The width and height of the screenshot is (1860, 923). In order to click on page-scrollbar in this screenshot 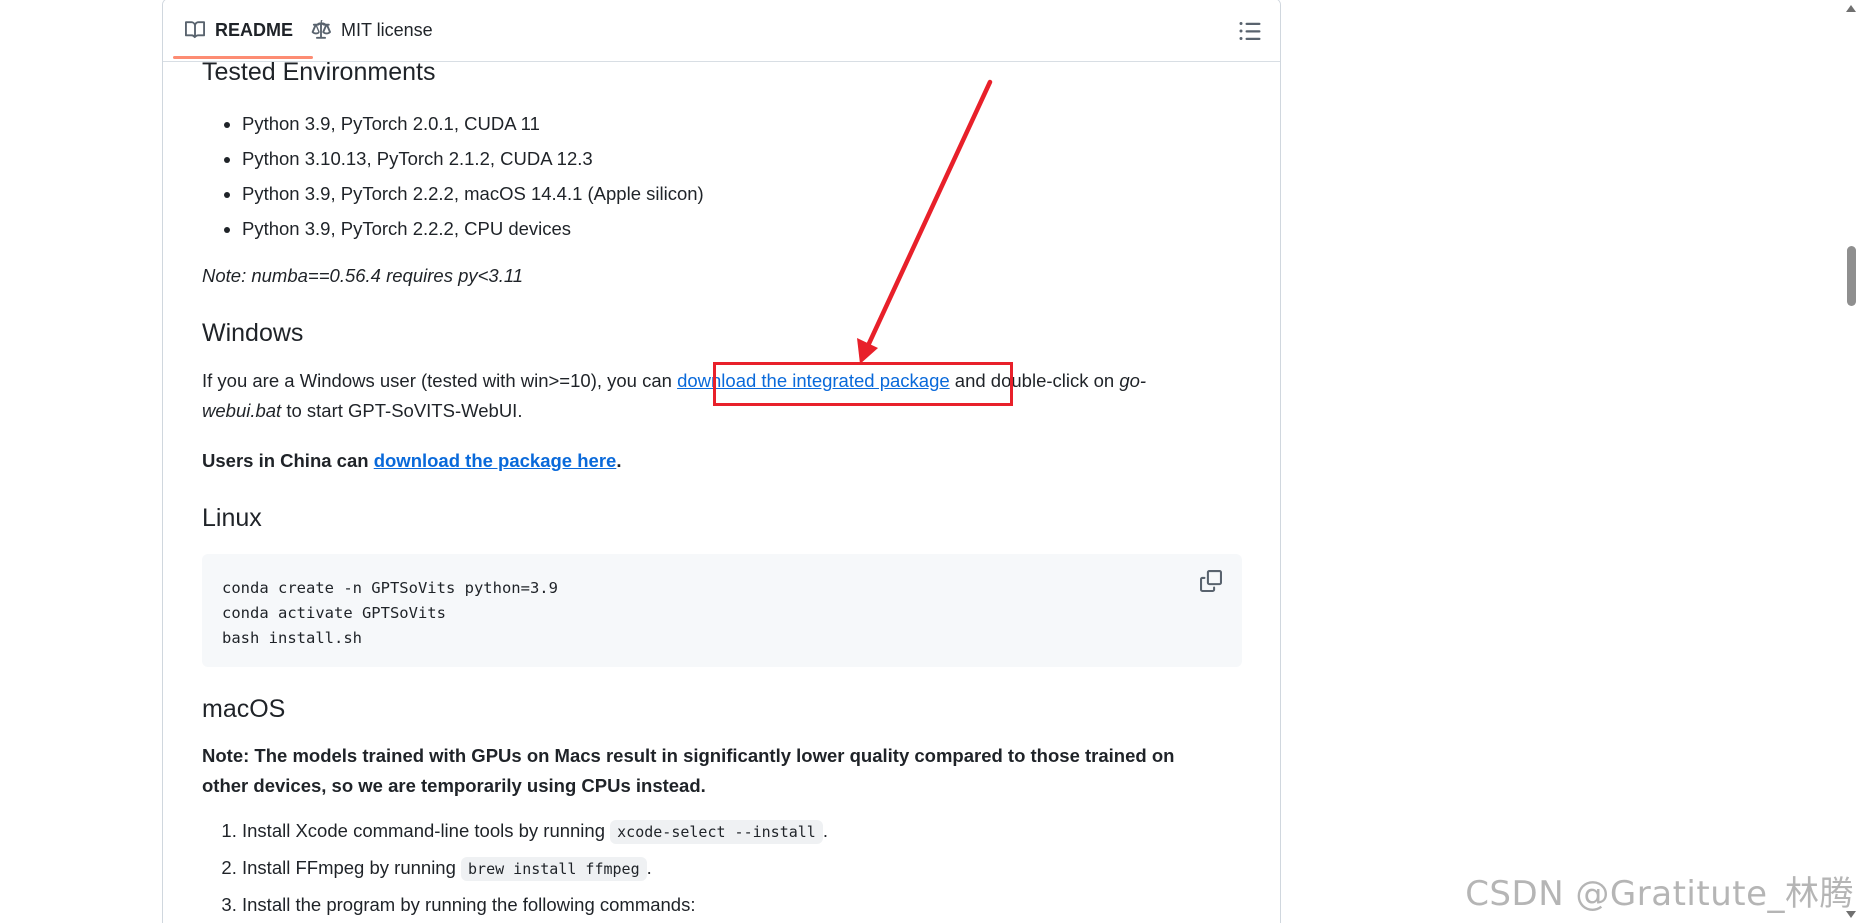, I will do `click(1851, 461)`.